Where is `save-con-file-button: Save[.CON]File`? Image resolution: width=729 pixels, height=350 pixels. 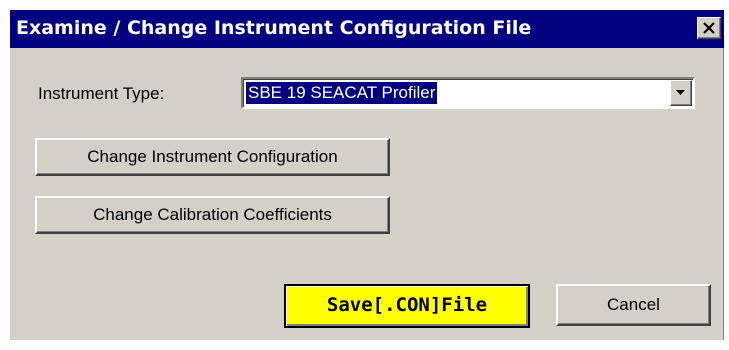
save-con-file-button: Save[.CON]File is located at coordinates (407, 306).